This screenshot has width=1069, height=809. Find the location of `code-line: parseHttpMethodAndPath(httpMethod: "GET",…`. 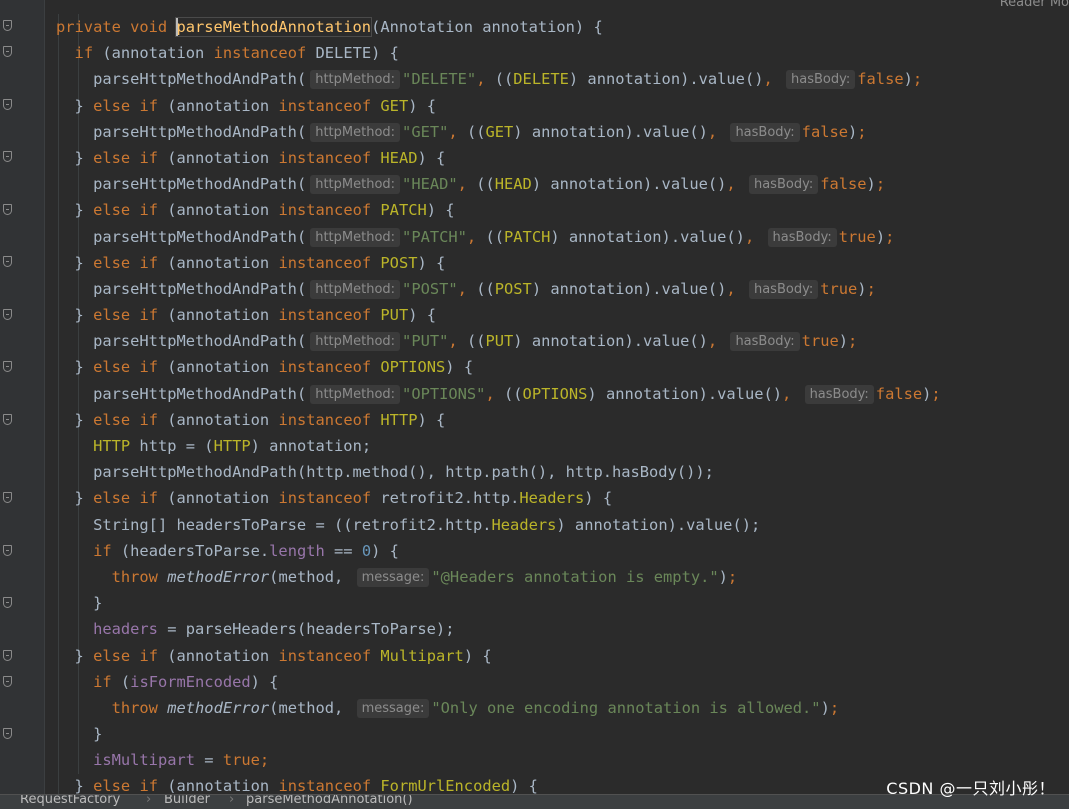

code-line: parseHttpMethodAndPath(httpMethod: "GET",… is located at coordinates (480, 132).